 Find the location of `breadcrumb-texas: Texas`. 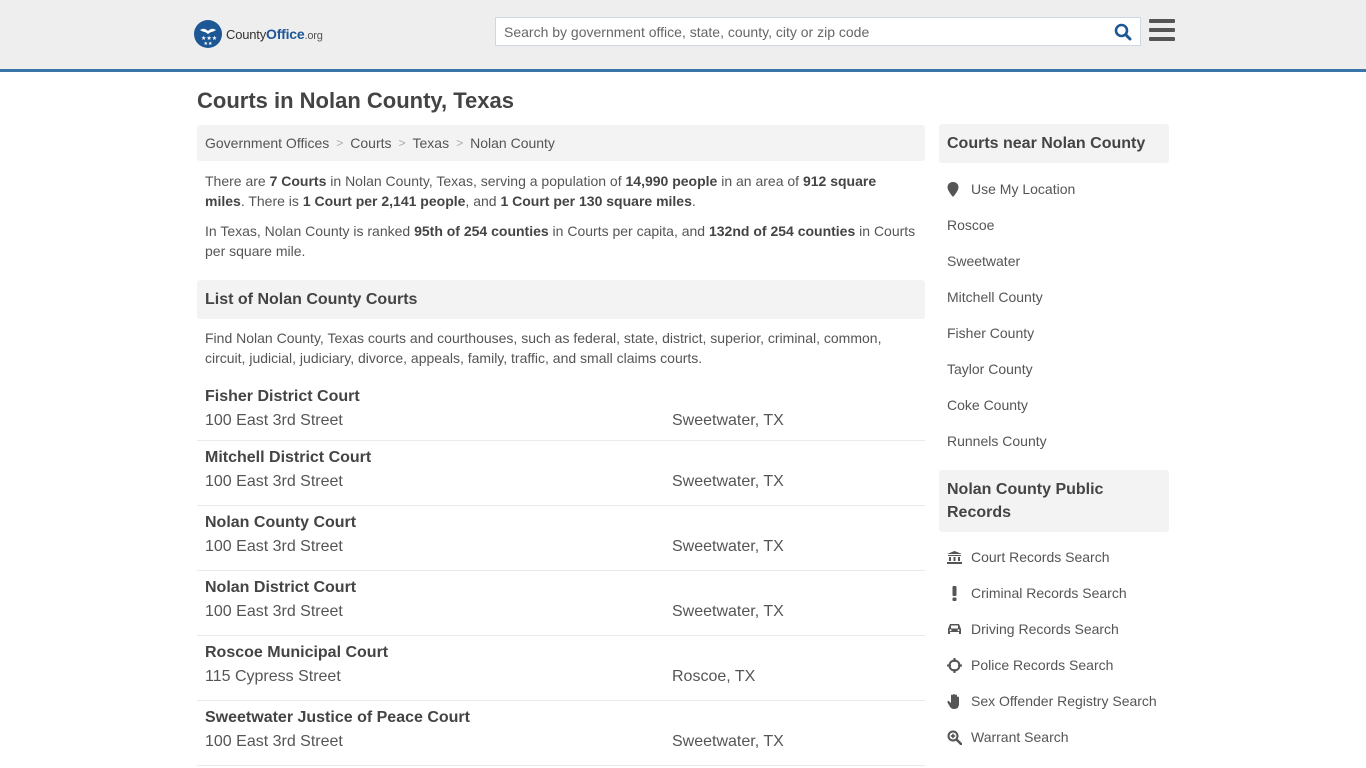

breadcrumb-texas: Texas is located at coordinates (431, 143).